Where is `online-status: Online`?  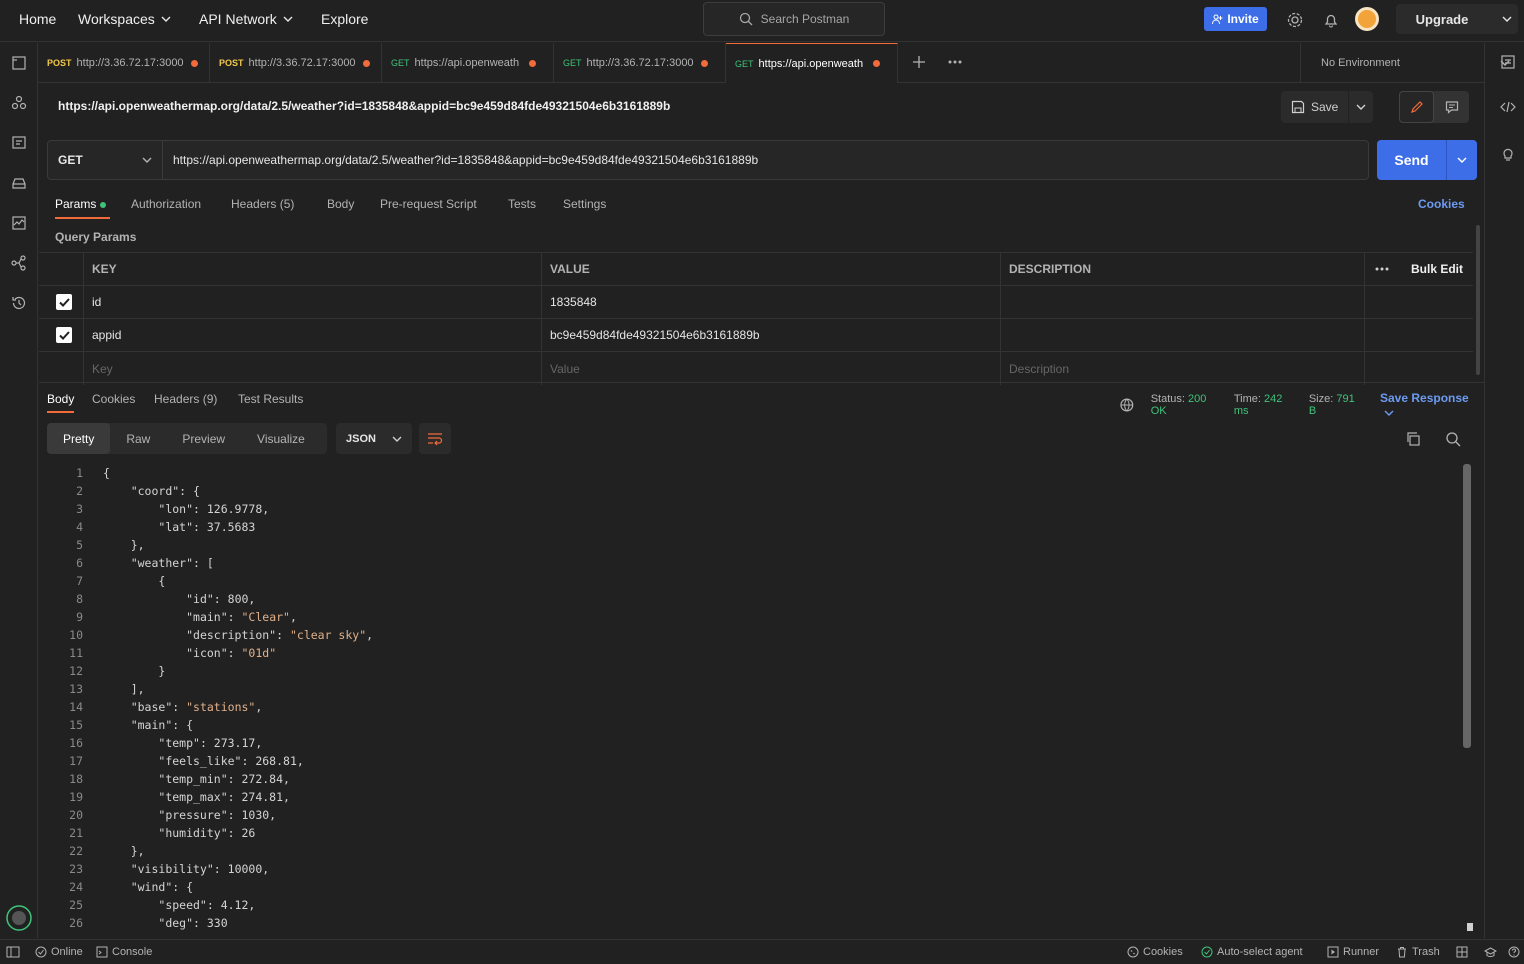
online-status: Online is located at coordinates (59, 952).